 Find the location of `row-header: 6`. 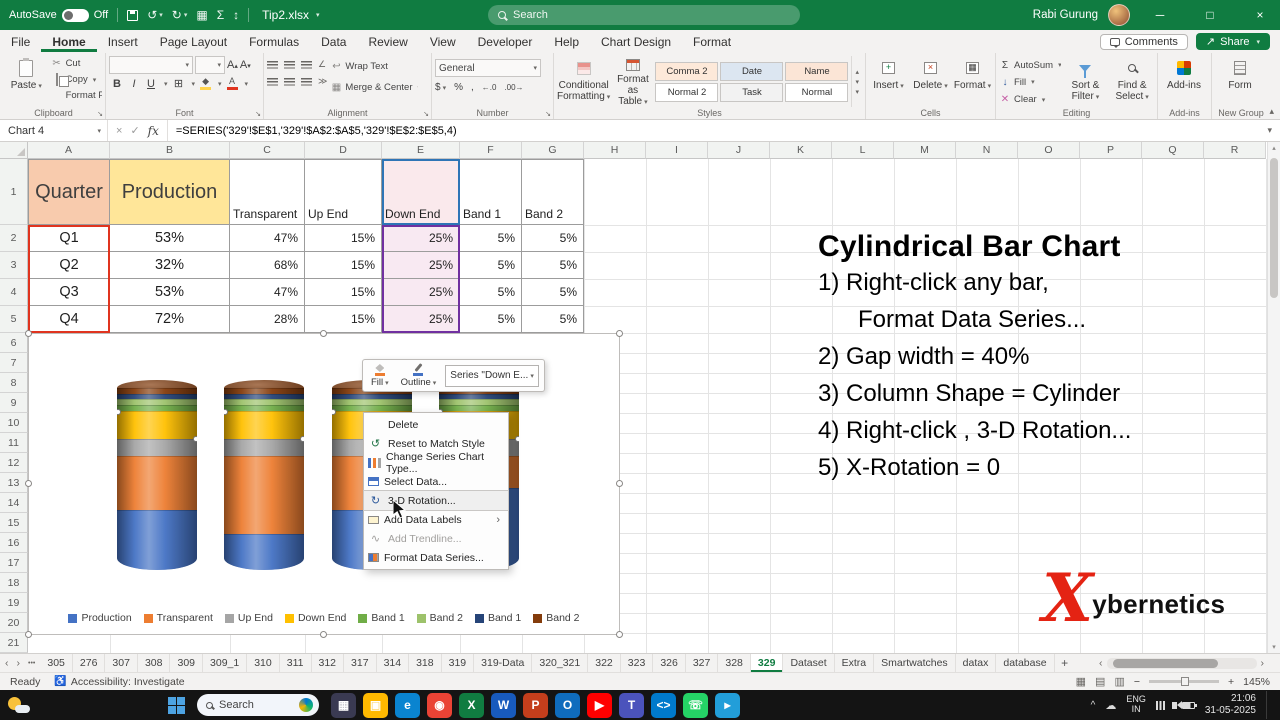

row-header: 6 is located at coordinates (14, 343).